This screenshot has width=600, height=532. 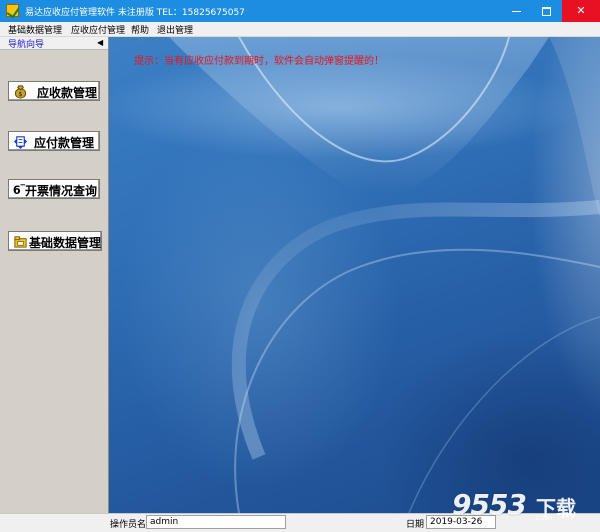 What do you see at coordinates (543, 517) in the screenshot?
I see `watermark-domain: .com` at bounding box center [543, 517].